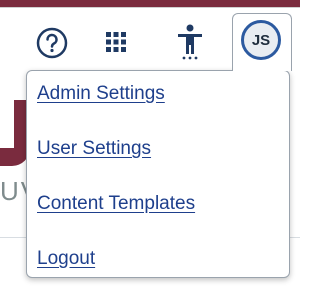 This screenshot has height=296, width=320. What do you see at coordinates (190, 42) in the screenshot?
I see `accessibility-icon` at bounding box center [190, 42].